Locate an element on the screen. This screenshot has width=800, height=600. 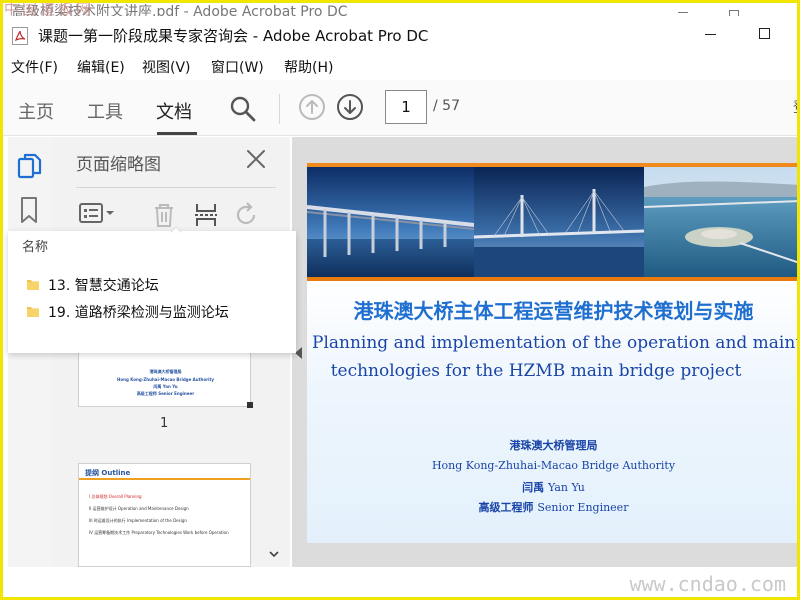
menu-bar: 文件(F) 编辑(E) 视图(V) 窗口(W) 帮助(H) is located at coordinates (400, 66).